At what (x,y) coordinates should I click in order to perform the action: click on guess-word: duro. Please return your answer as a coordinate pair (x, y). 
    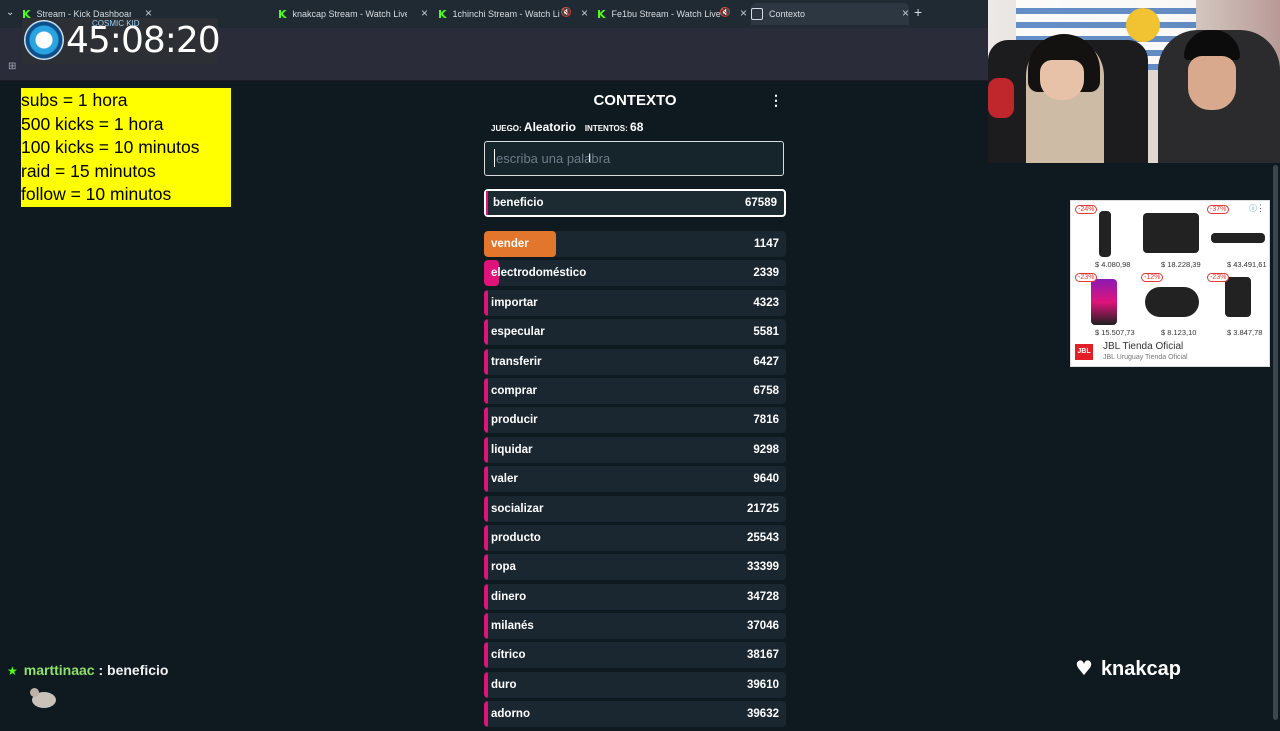
    Looking at the image, I should click on (504, 684).